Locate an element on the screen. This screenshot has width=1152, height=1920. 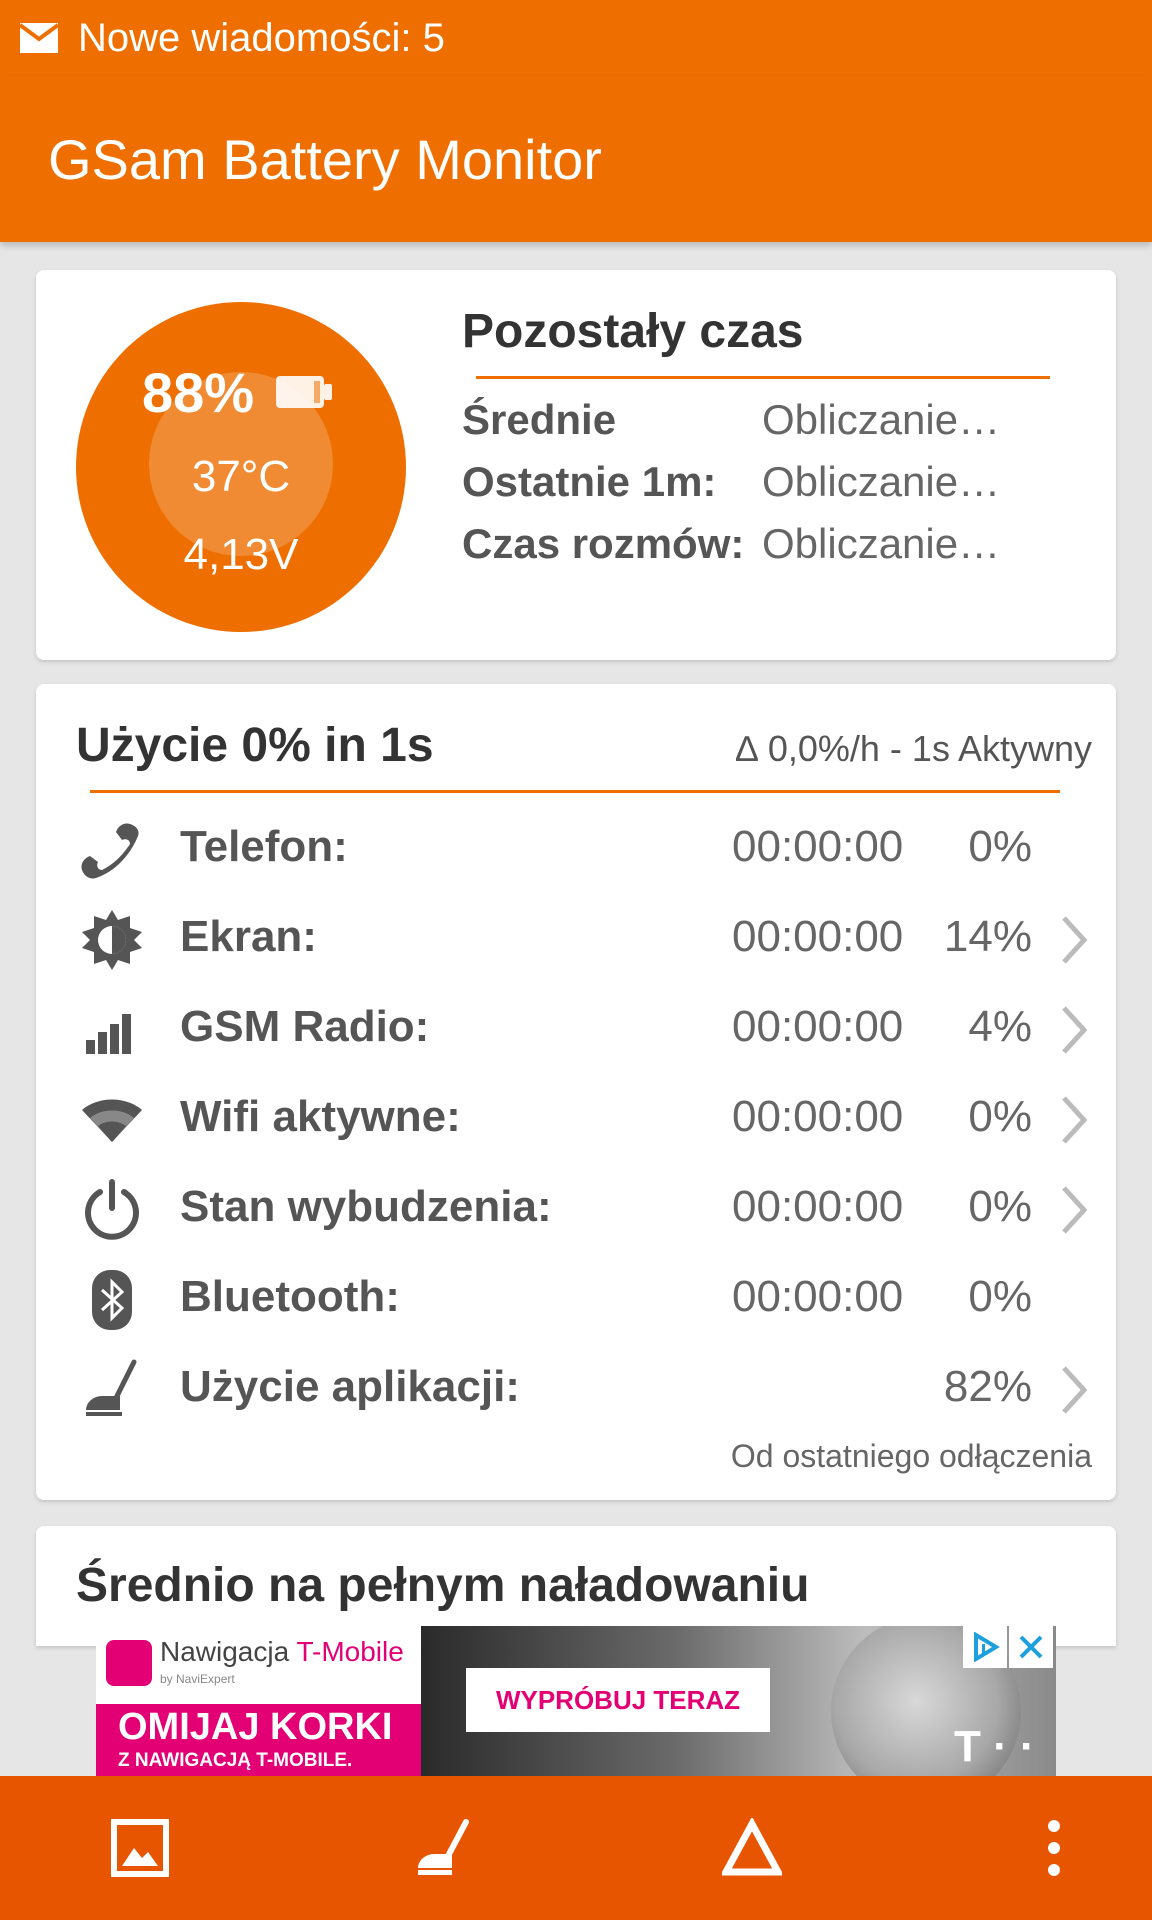
ad-slogan-sub: Z NAWIGACJĄ T-MOBILE. is located at coordinates (235, 1760).